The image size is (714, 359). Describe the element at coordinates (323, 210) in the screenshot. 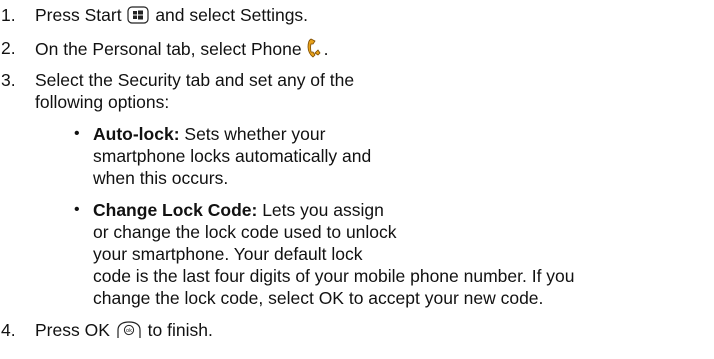

I see `option-description: Lets you assign` at that location.